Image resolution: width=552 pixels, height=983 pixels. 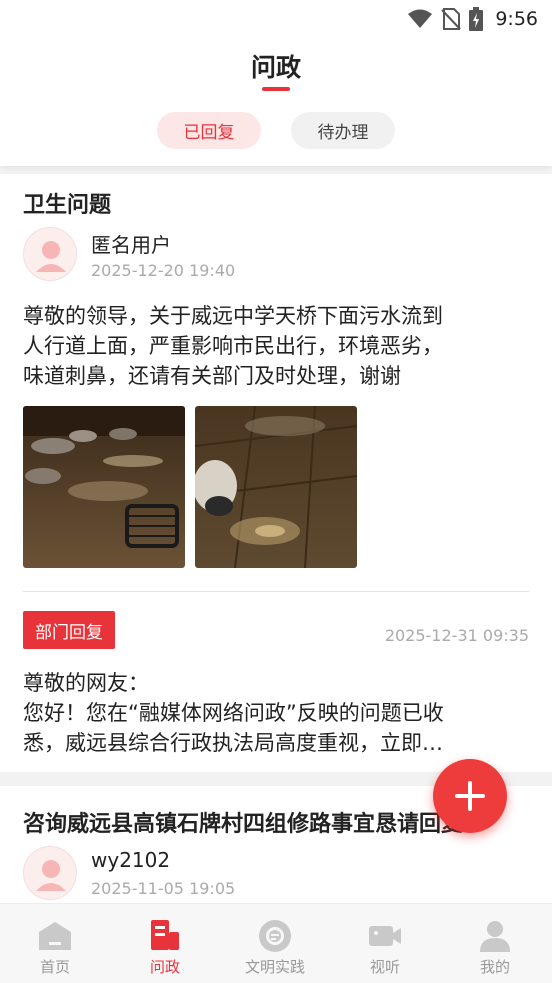 What do you see at coordinates (516, 19) in the screenshot?
I see `status-time: 9:56` at bounding box center [516, 19].